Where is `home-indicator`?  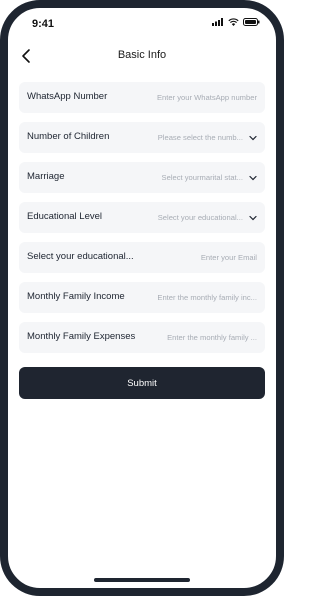
home-indicator is located at coordinates (142, 580).